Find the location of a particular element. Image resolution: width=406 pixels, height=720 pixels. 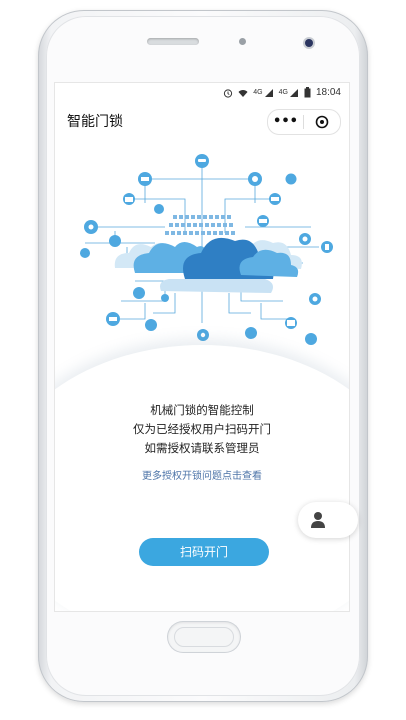

status-bar: 4G 4G 18:04 is located at coordinates (202, 93).